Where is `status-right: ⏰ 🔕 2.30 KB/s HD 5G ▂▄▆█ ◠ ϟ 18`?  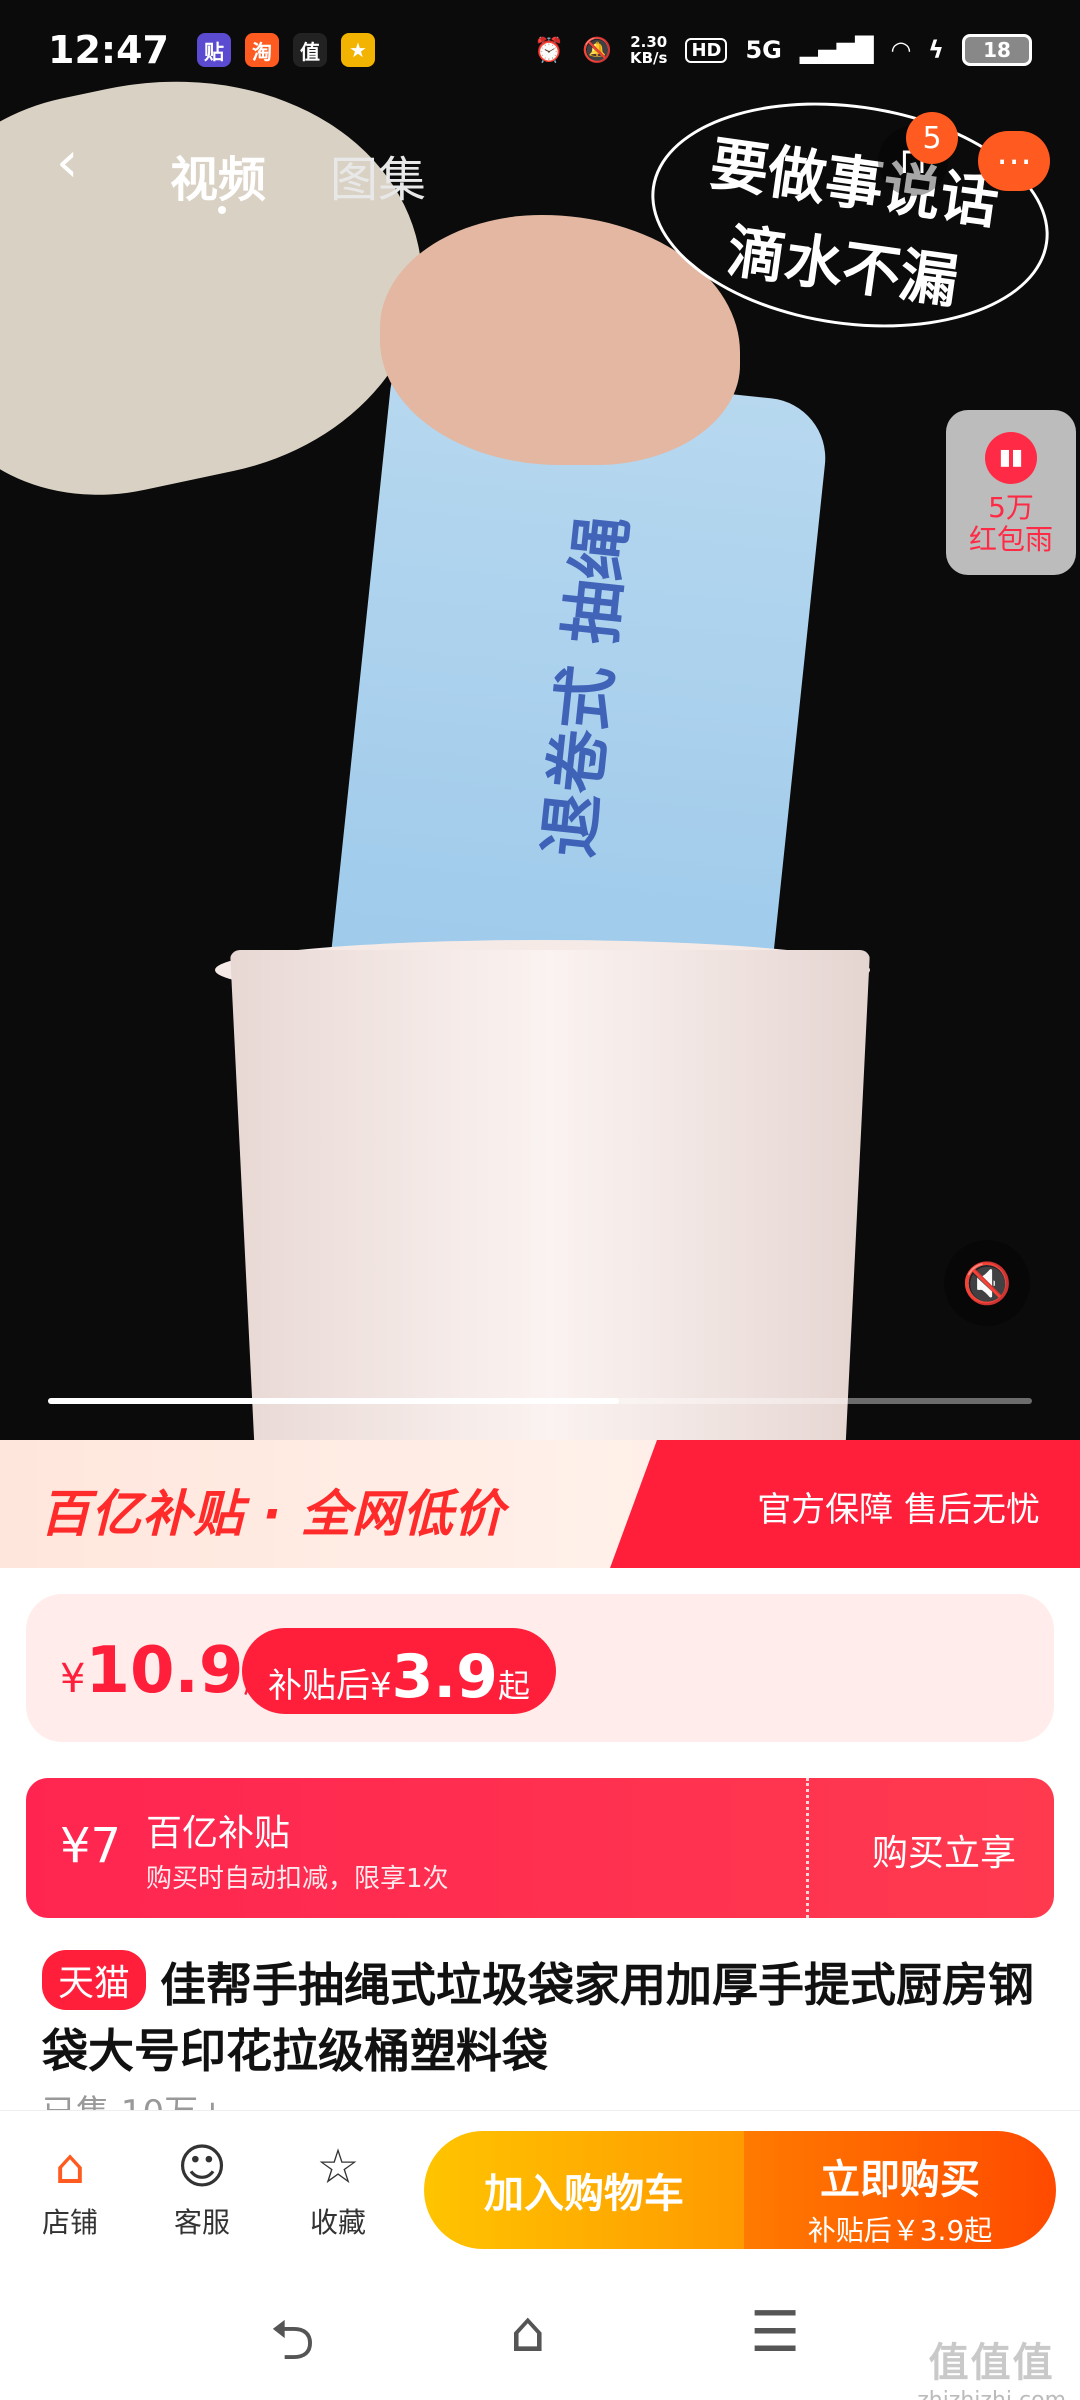 status-right: ⏰ 🔕 2.30 KB/s HD 5G ▂▄▆█ ◠ ϟ 18 is located at coordinates (783, 50).